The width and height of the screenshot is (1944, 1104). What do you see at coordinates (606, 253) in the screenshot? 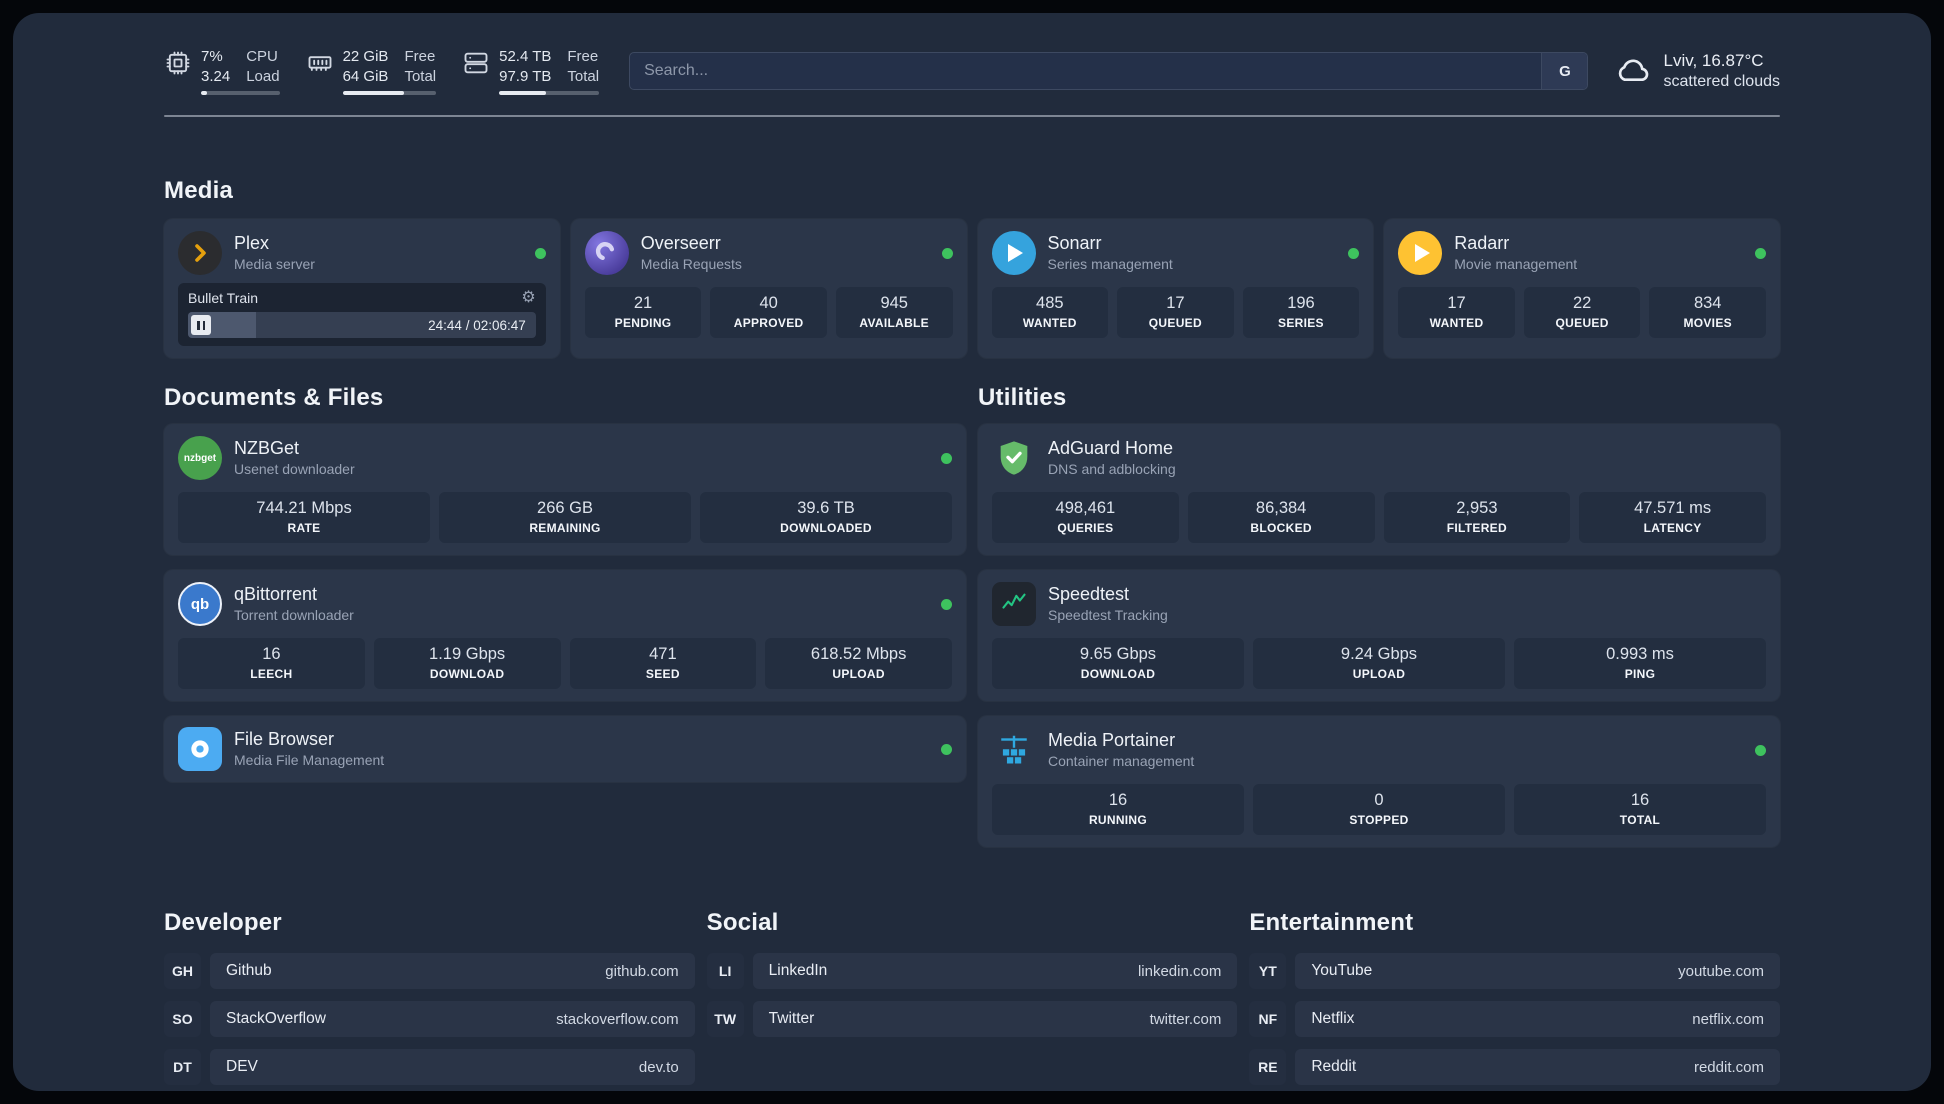
I see `overseerr-icon` at bounding box center [606, 253].